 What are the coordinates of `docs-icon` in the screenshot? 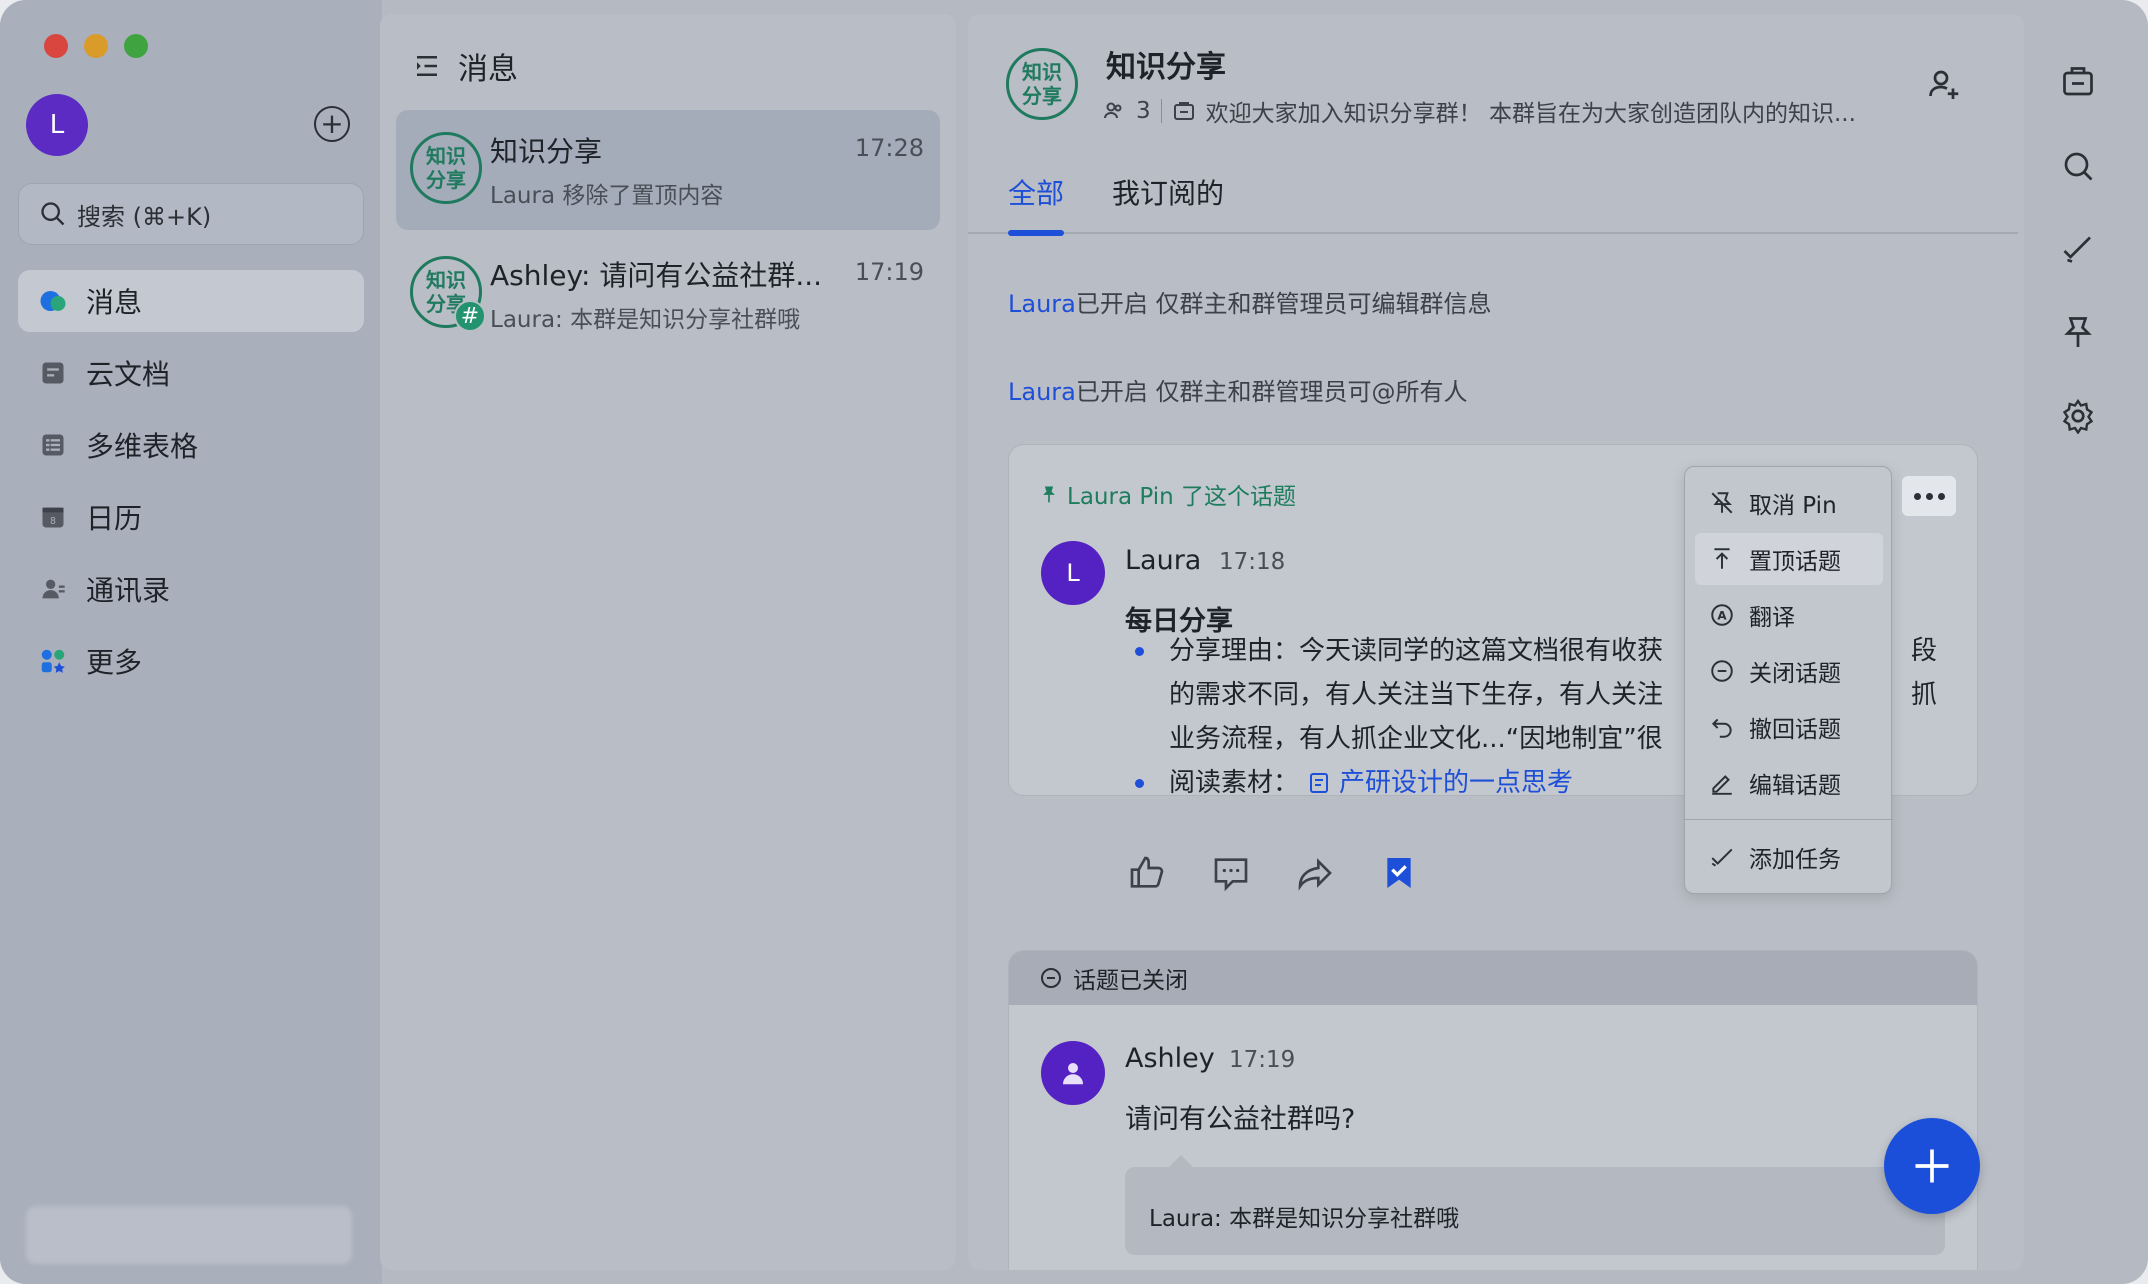 It's located at (53, 373).